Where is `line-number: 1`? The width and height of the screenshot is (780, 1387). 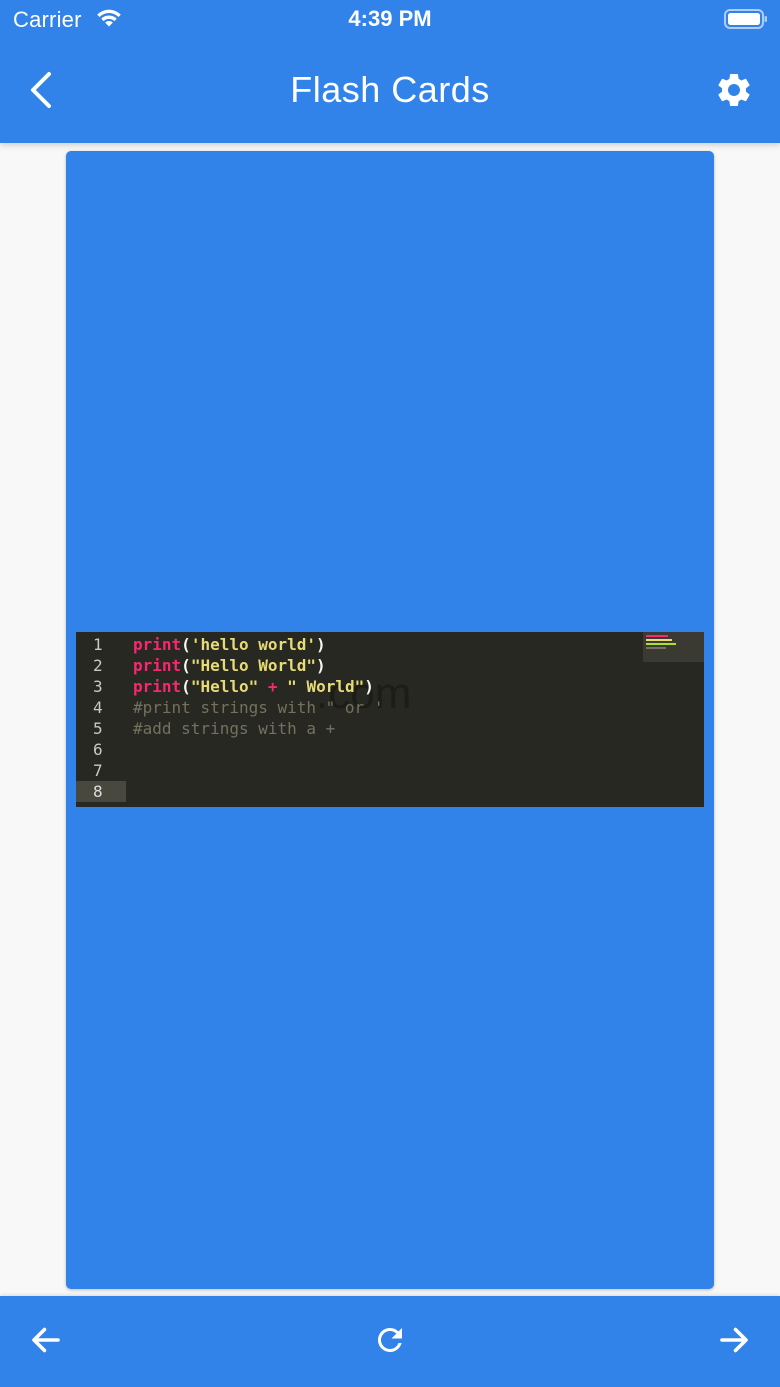 line-number: 1 is located at coordinates (98, 644).